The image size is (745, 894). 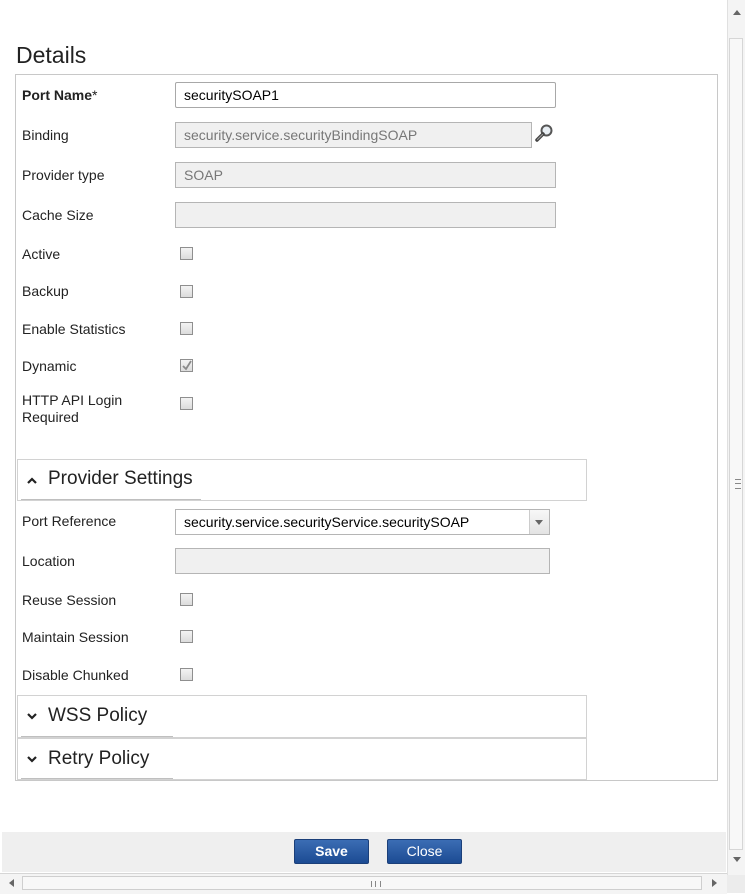 I want to click on active-label: Active, so click(x=41, y=254).